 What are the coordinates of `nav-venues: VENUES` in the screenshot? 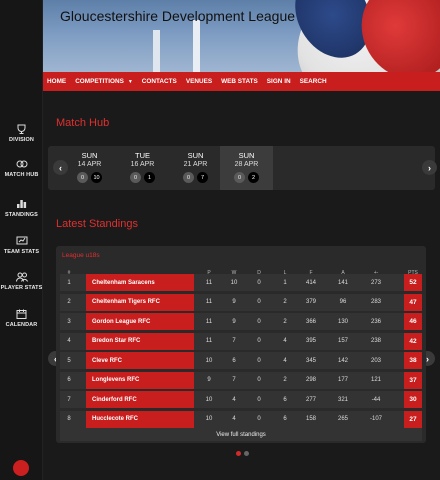 It's located at (199, 81).